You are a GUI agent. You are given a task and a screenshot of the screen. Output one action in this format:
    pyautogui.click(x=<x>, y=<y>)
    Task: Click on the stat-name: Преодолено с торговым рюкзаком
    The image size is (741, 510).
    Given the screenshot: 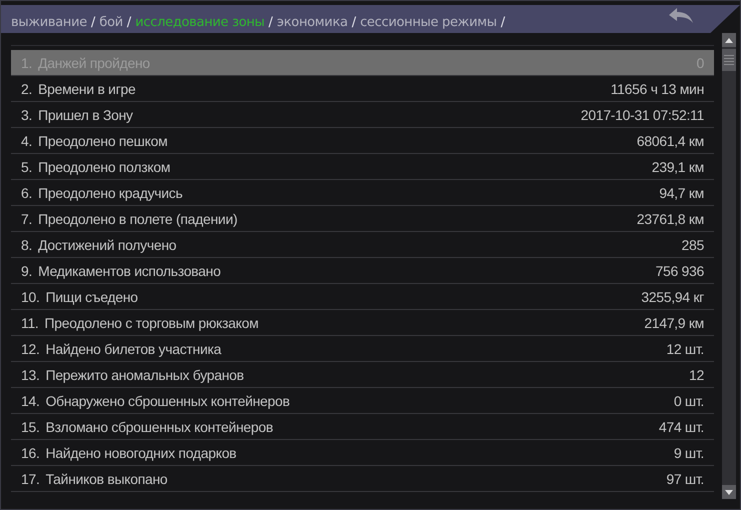 What is the action you would take?
    pyautogui.click(x=151, y=322)
    